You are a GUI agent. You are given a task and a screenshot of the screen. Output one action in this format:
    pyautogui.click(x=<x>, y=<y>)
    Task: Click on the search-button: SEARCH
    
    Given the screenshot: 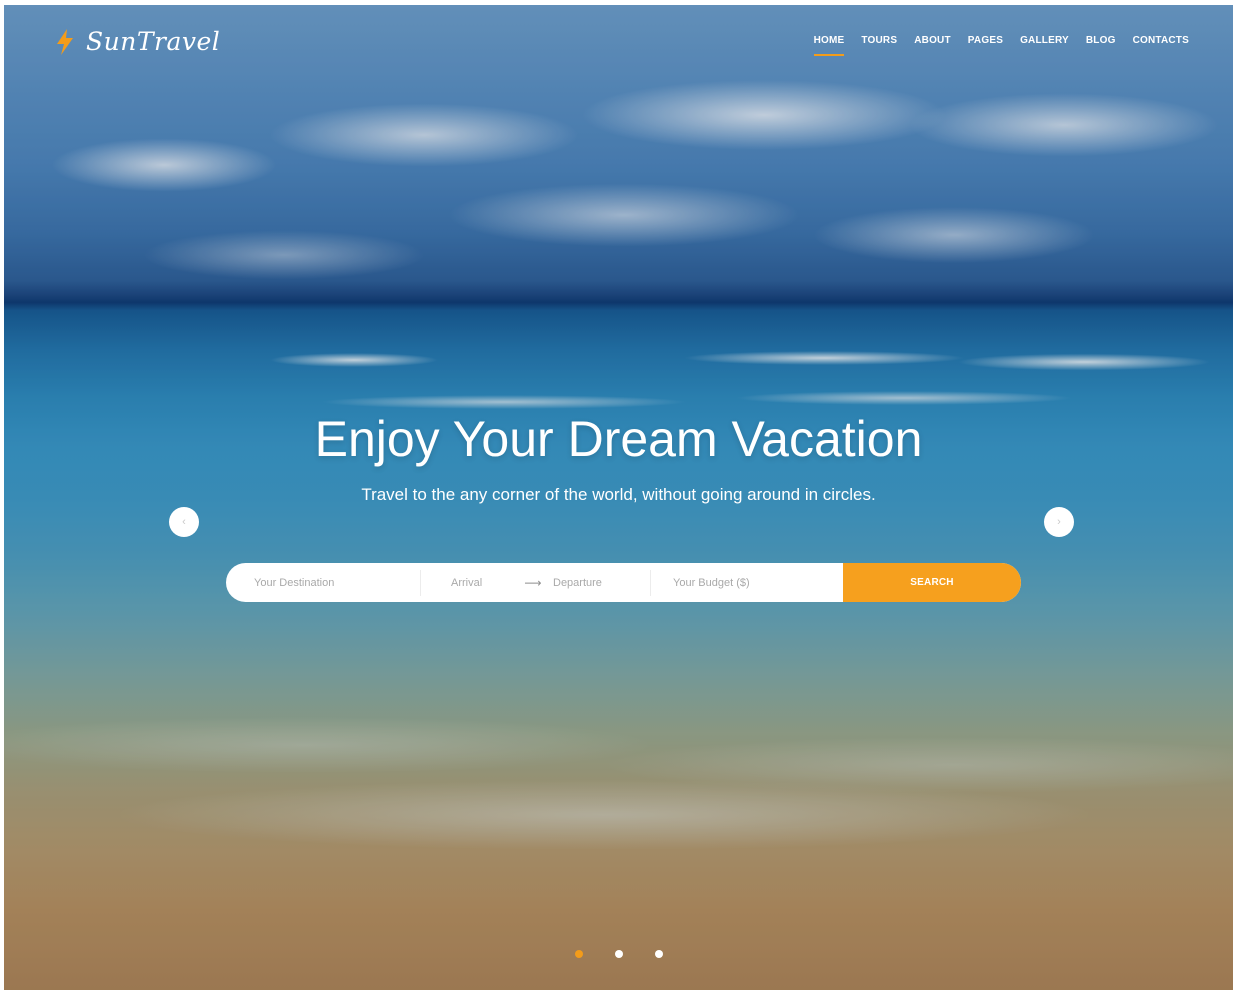 What is the action you would take?
    pyautogui.click(x=932, y=582)
    